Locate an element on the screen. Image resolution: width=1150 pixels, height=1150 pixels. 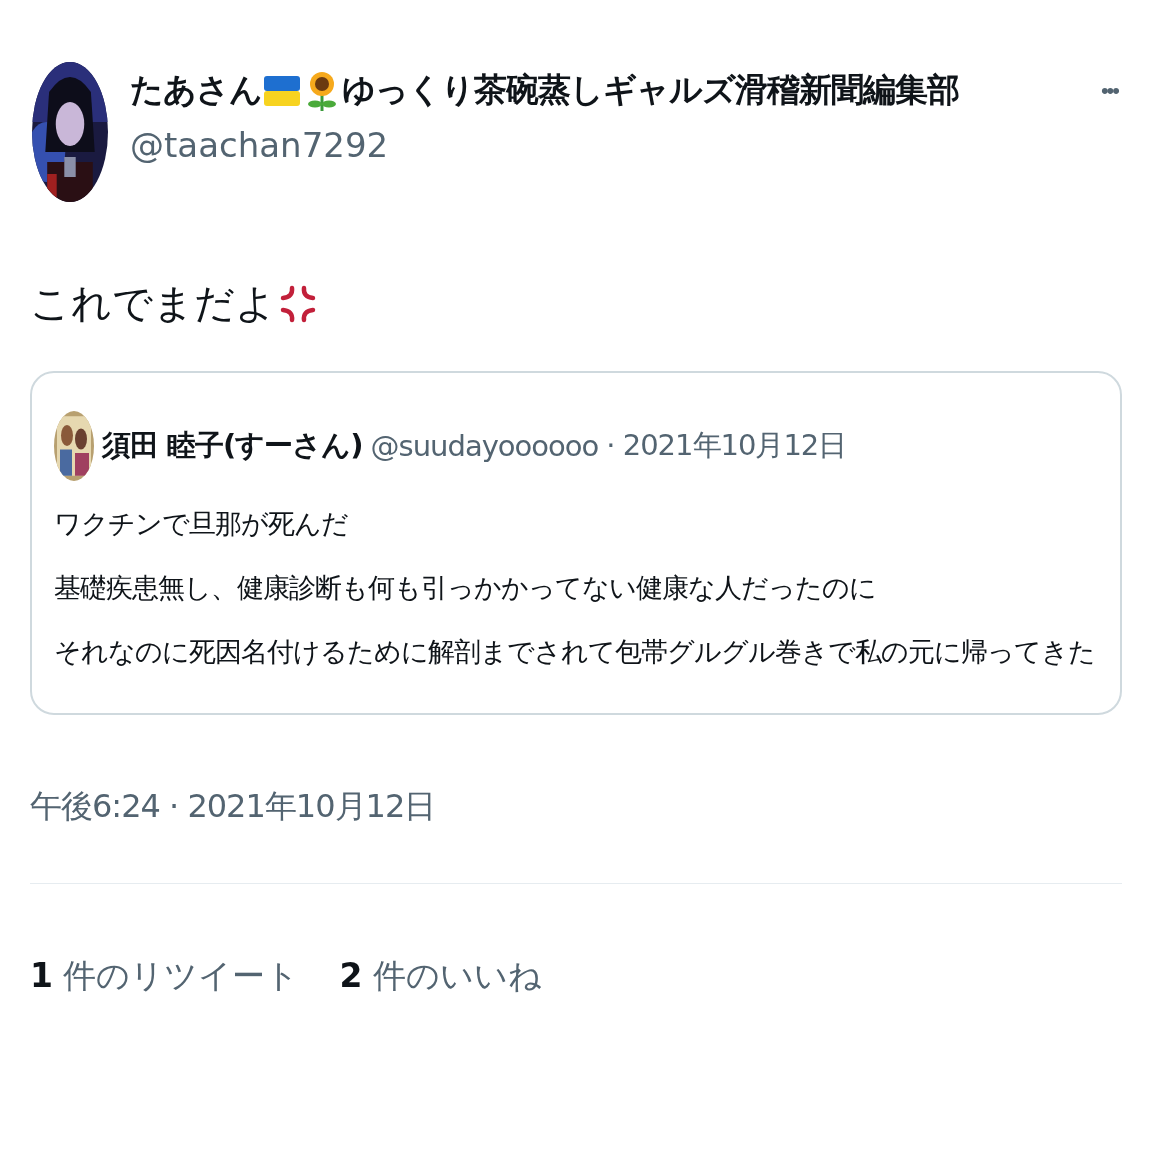
quoted-tweet-text: それなのに死因名付けるために解剖までされて包帯グルグル巻きで私の元に帰ってきた is located at coordinates (575, 652).